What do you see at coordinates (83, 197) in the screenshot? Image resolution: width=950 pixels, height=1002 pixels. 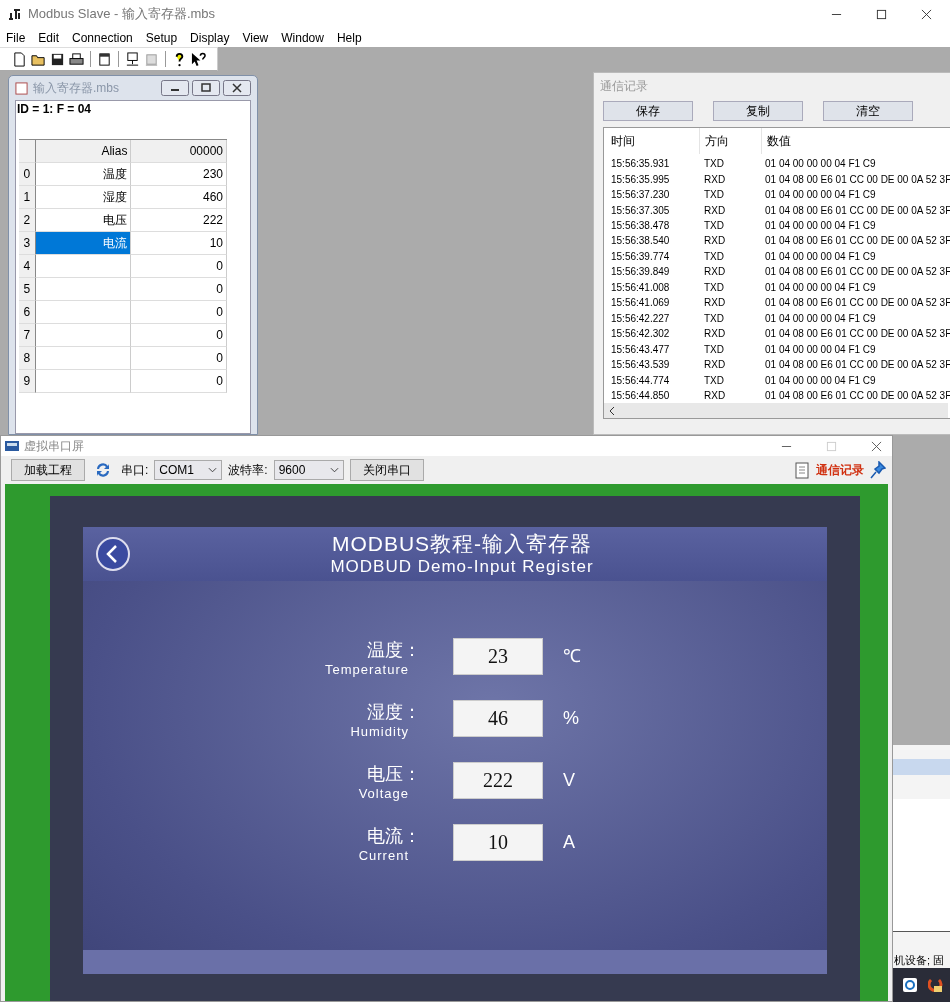 I see `table-cell: 湿度` at bounding box center [83, 197].